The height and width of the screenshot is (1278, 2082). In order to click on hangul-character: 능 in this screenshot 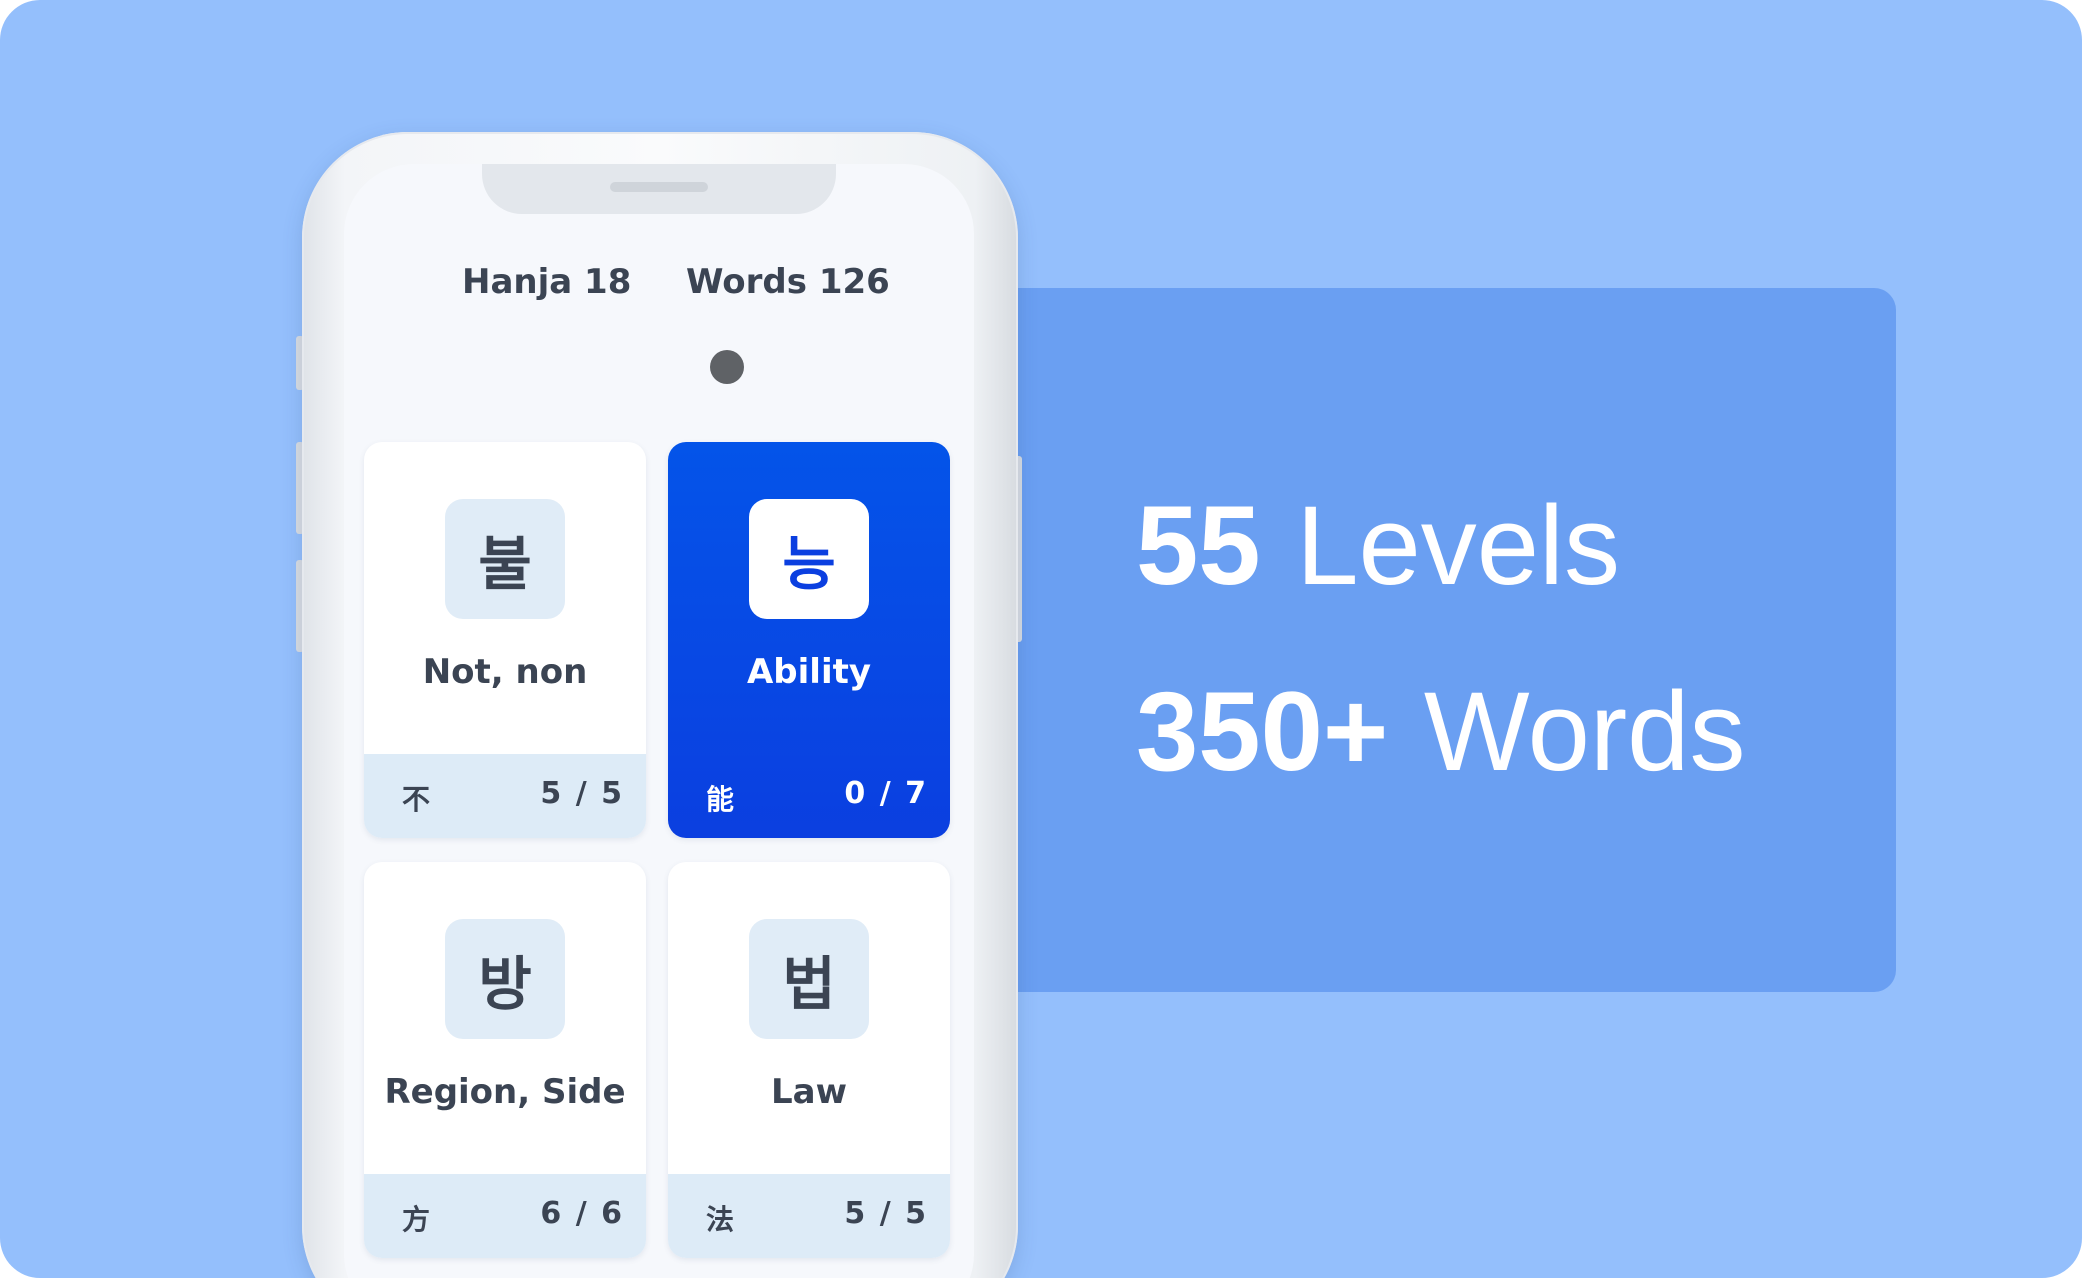, I will do `click(809, 559)`.